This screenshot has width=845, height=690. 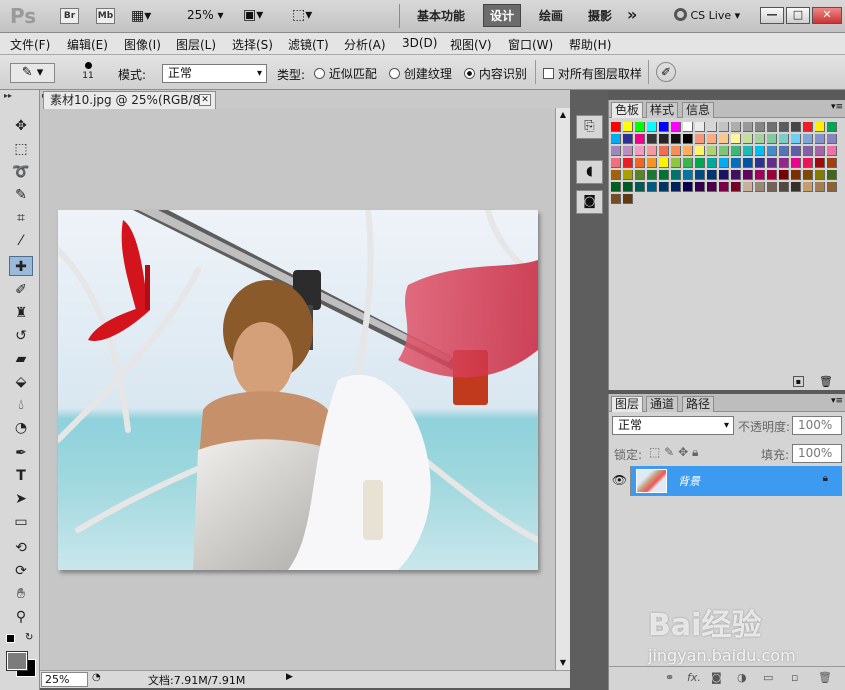 What do you see at coordinates (669, 677) in the screenshot?
I see `link-layers-icon: ⚭` at bounding box center [669, 677].